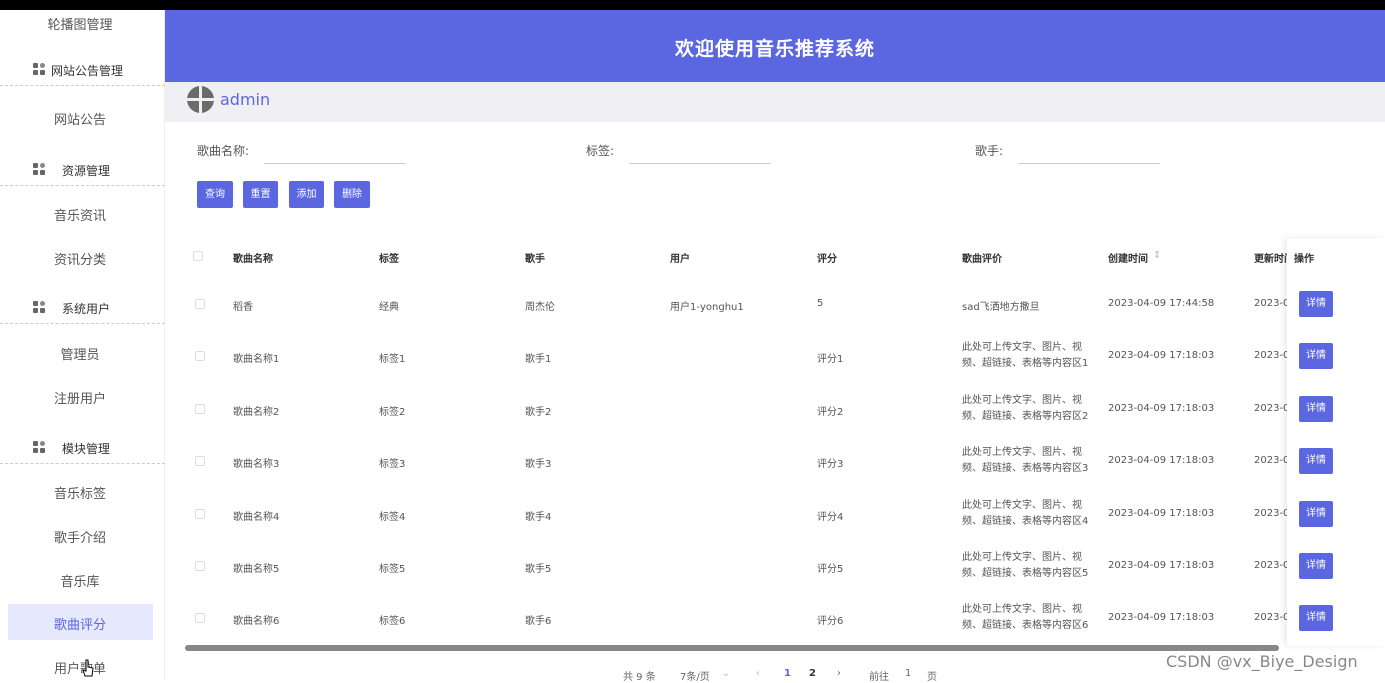 This screenshot has height=683, width=1385. What do you see at coordinates (256, 464) in the screenshot?
I see `cell-song-name: 歌曲名称3` at bounding box center [256, 464].